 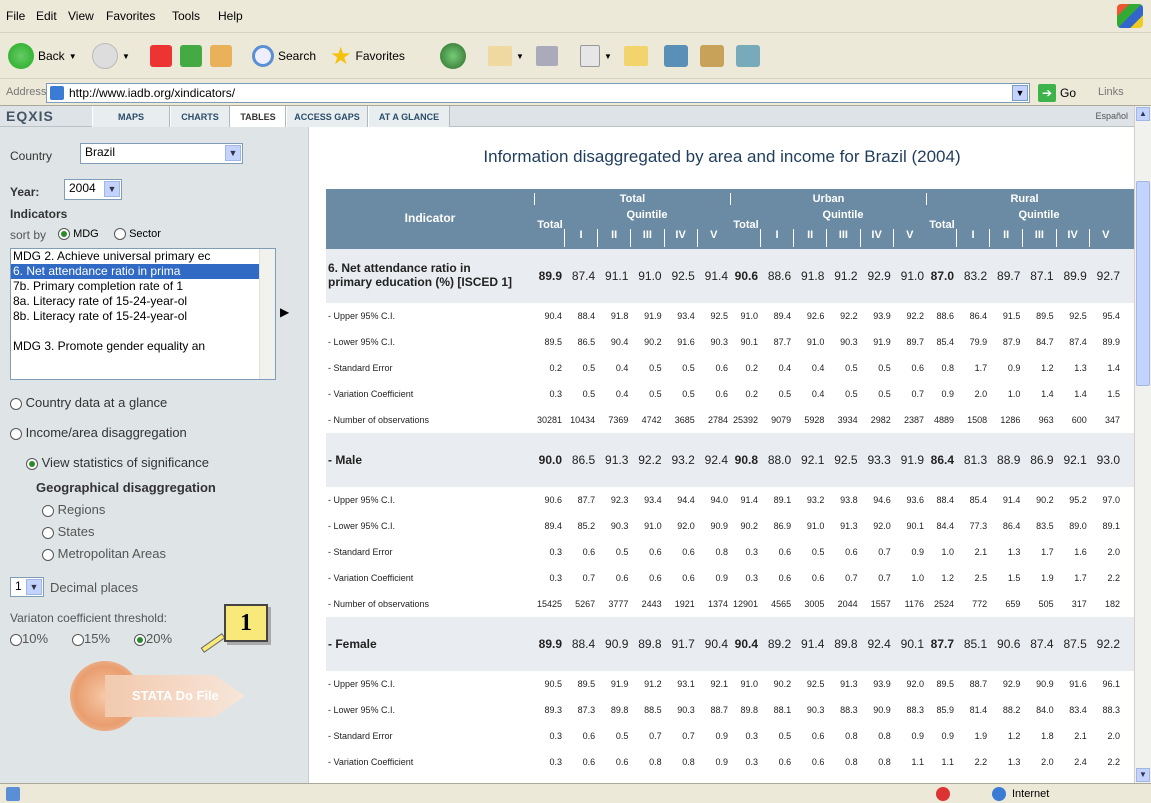 I want to click on table-cell: 93.1, so click(x=686, y=684).